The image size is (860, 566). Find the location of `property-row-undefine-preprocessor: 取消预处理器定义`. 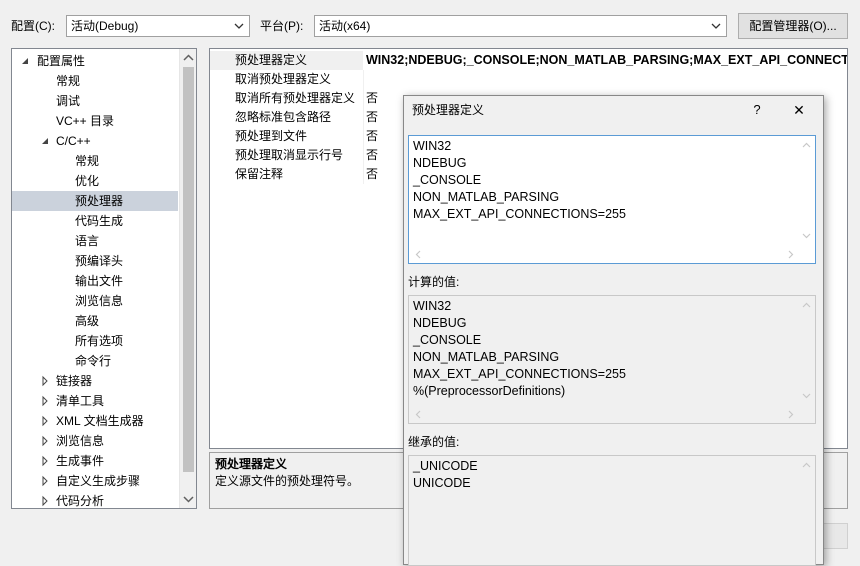

property-row-undefine-preprocessor: 取消预处理器定义 is located at coordinates (528, 79).